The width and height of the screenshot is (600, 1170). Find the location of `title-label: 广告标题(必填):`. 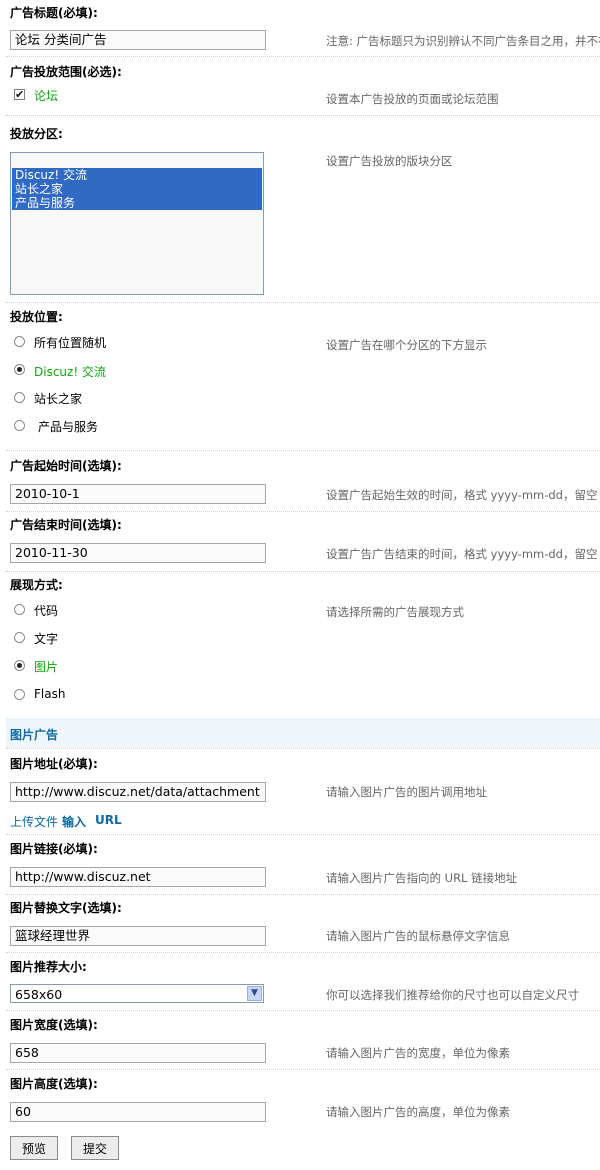

title-label: 广告标题(必填): is located at coordinates (54, 13).